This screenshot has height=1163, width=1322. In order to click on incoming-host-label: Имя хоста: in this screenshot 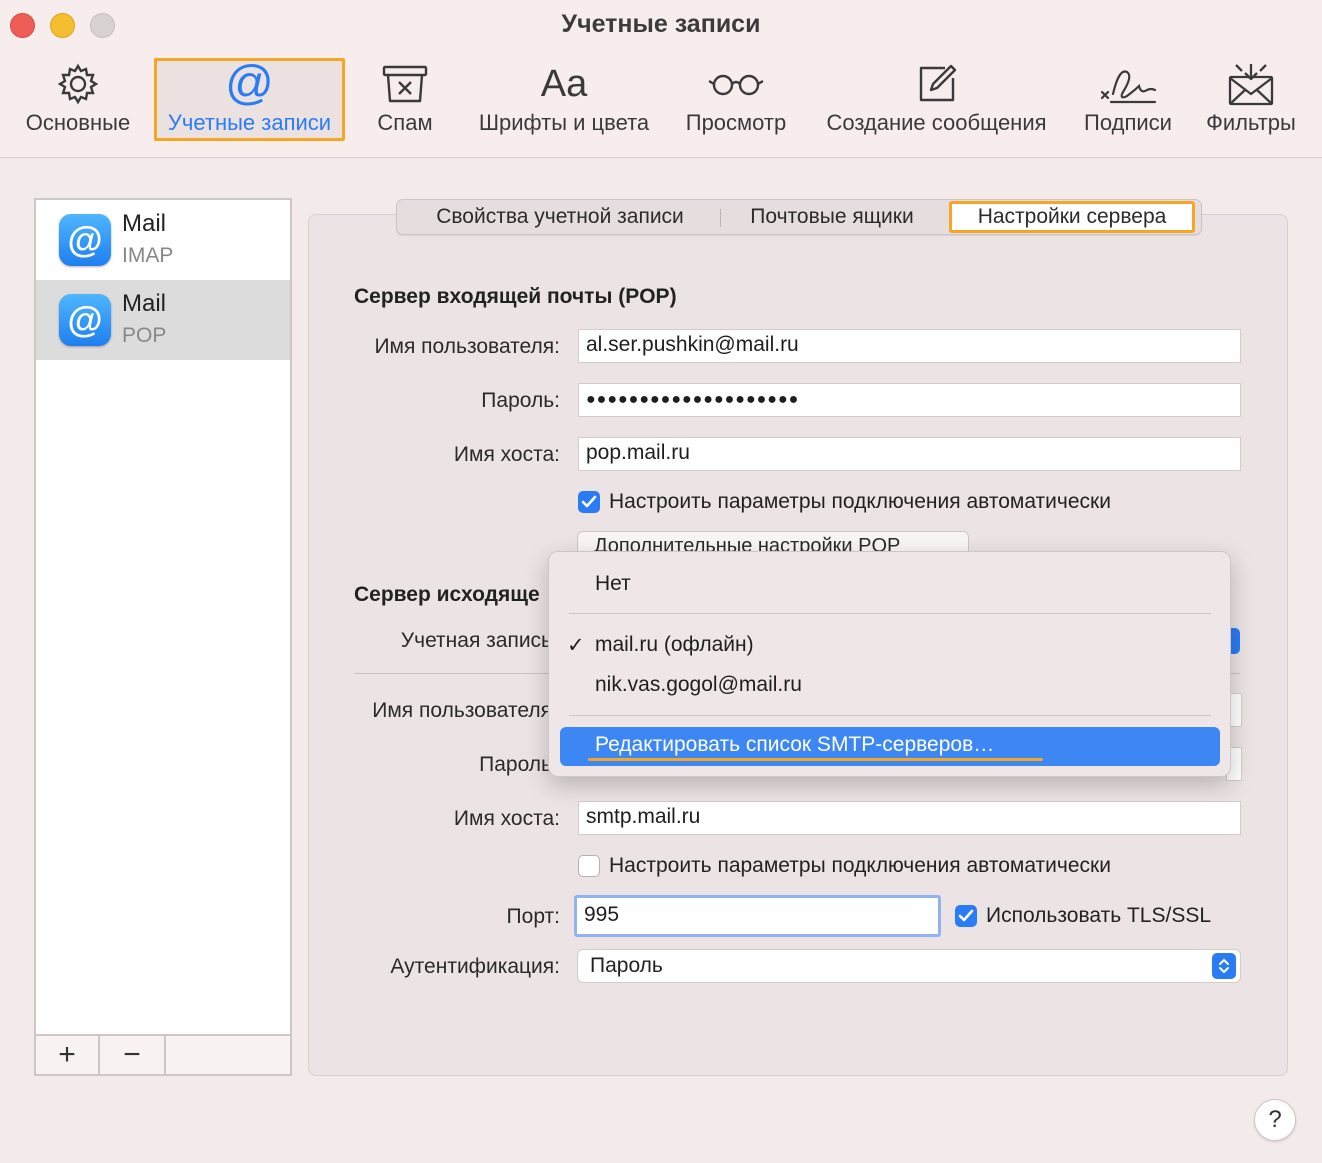, I will do `click(506, 454)`.